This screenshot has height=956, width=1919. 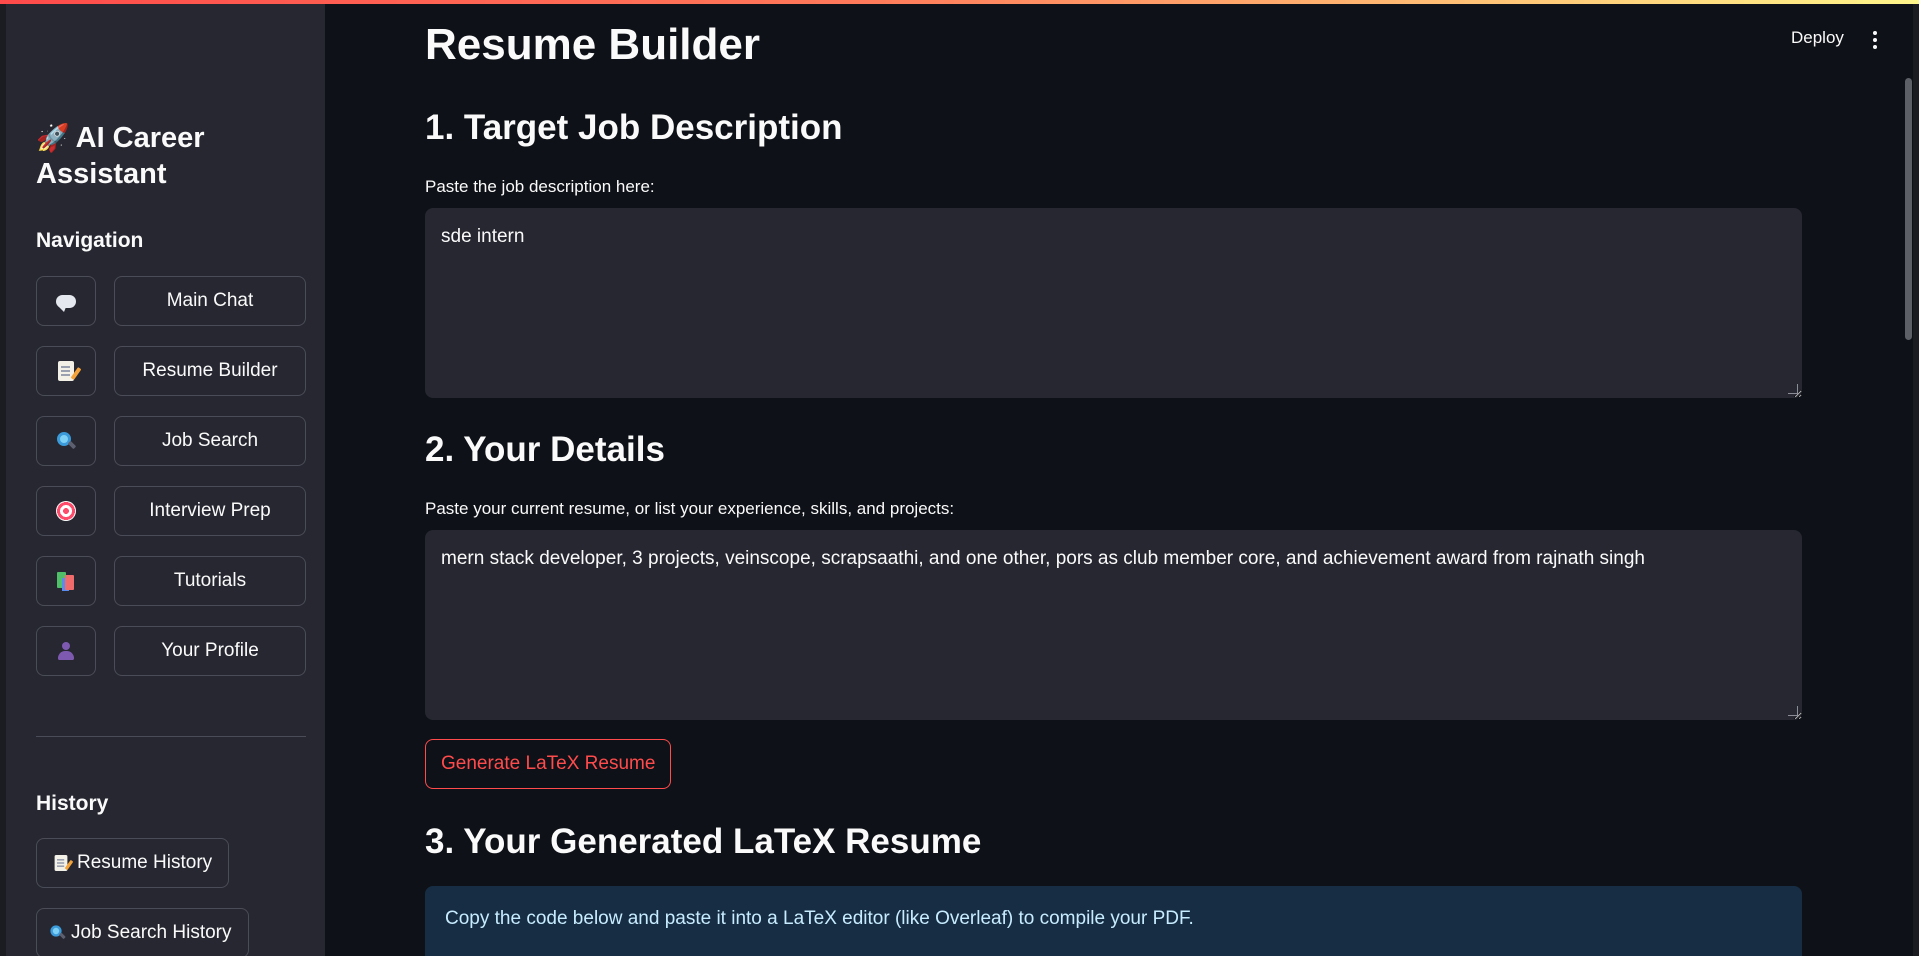 I want to click on nav-row-your-profile: Your Profile, so click(x=171, y=651).